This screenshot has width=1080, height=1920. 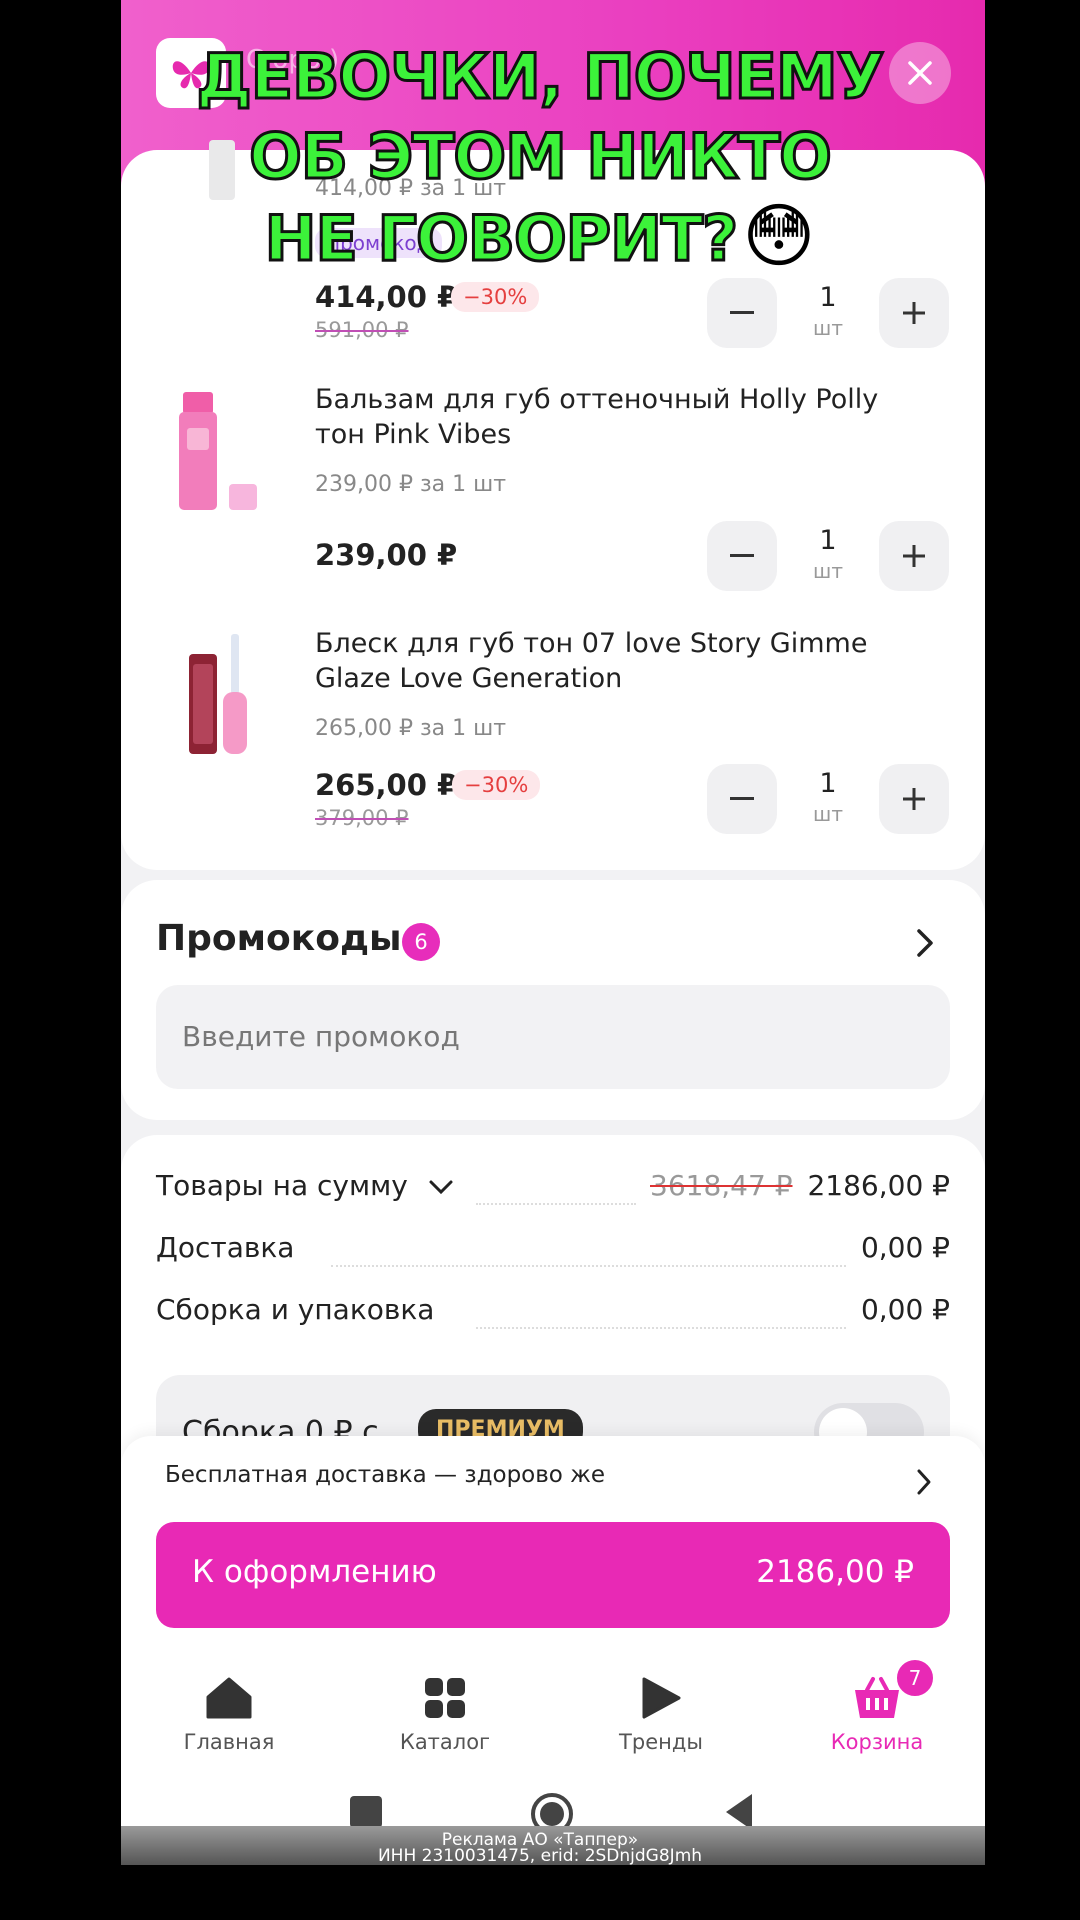 What do you see at coordinates (553, 1037) in the screenshot?
I see `promo-input: Введите промокод` at bounding box center [553, 1037].